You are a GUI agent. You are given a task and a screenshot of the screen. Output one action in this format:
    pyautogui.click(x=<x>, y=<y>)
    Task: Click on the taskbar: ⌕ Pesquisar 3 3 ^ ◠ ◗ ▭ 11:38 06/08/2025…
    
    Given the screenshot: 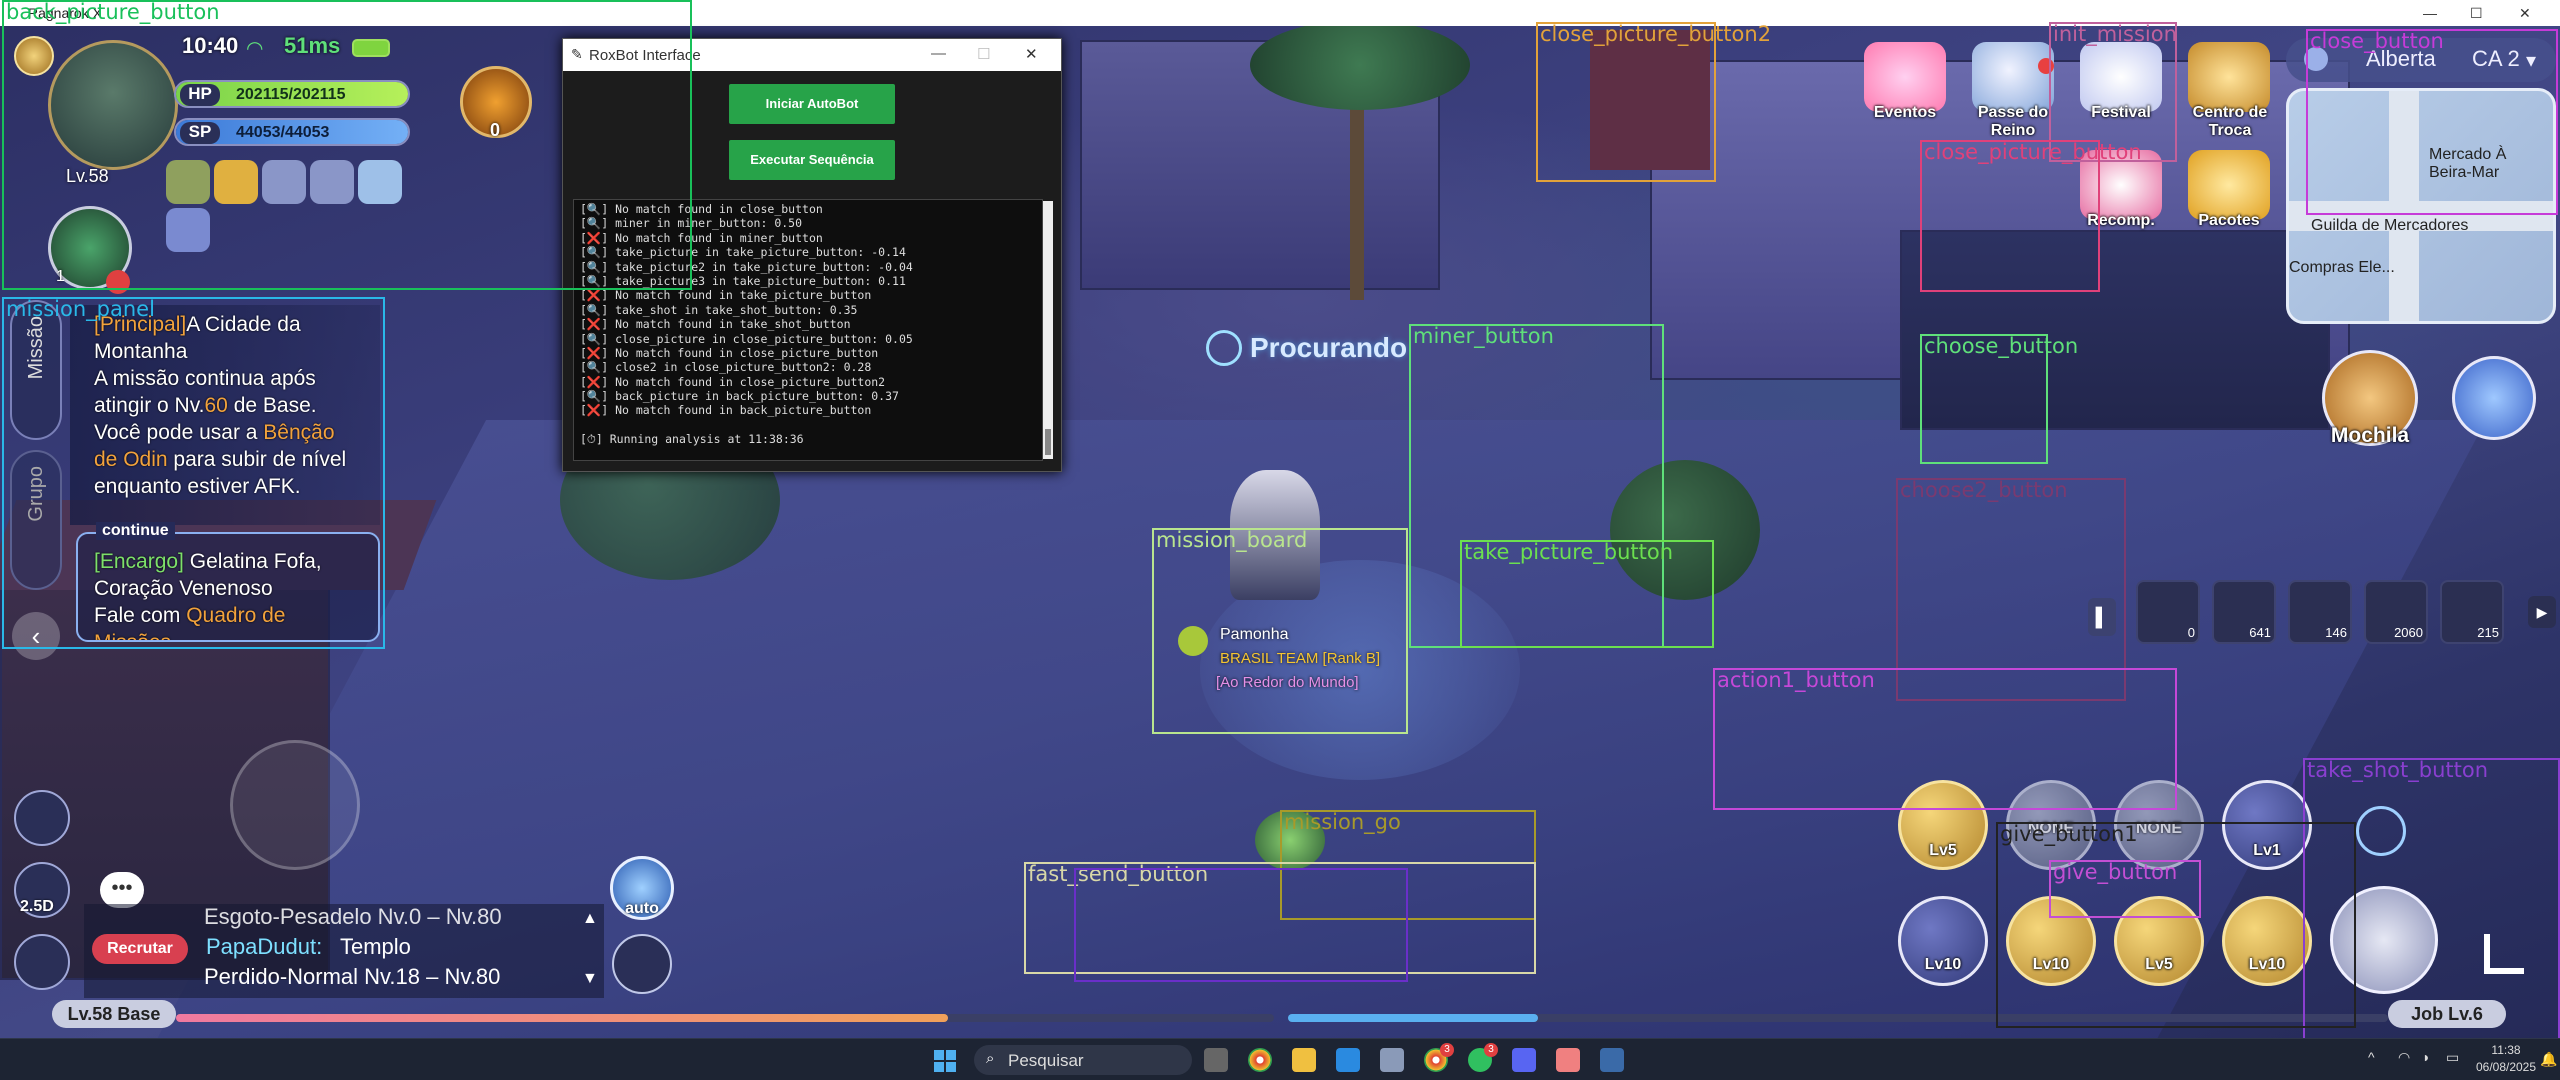 What is the action you would take?
    pyautogui.click(x=1280, y=1059)
    